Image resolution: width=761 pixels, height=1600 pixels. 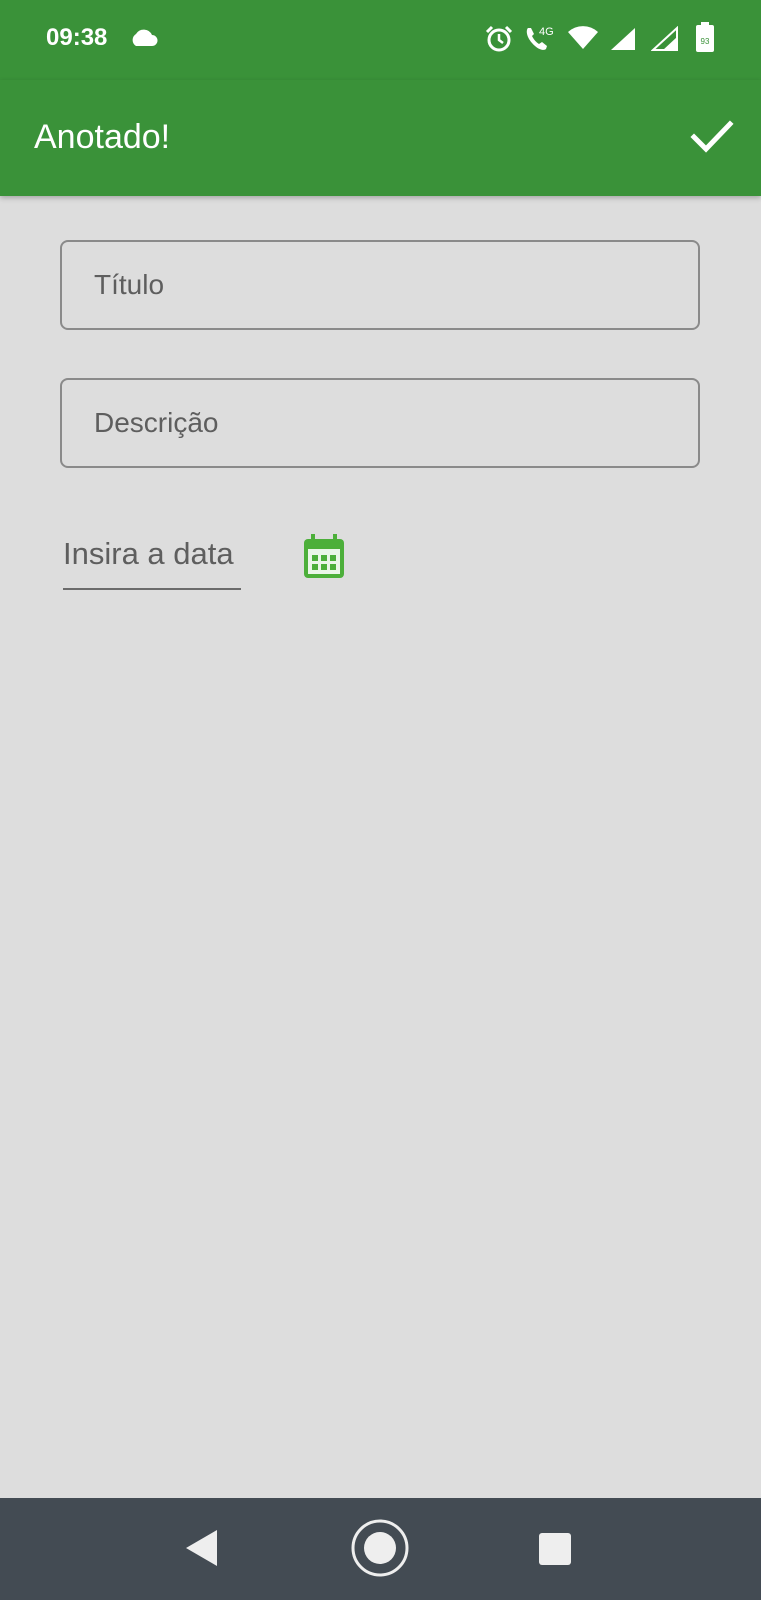 I want to click on description-input, so click(x=380, y=423).